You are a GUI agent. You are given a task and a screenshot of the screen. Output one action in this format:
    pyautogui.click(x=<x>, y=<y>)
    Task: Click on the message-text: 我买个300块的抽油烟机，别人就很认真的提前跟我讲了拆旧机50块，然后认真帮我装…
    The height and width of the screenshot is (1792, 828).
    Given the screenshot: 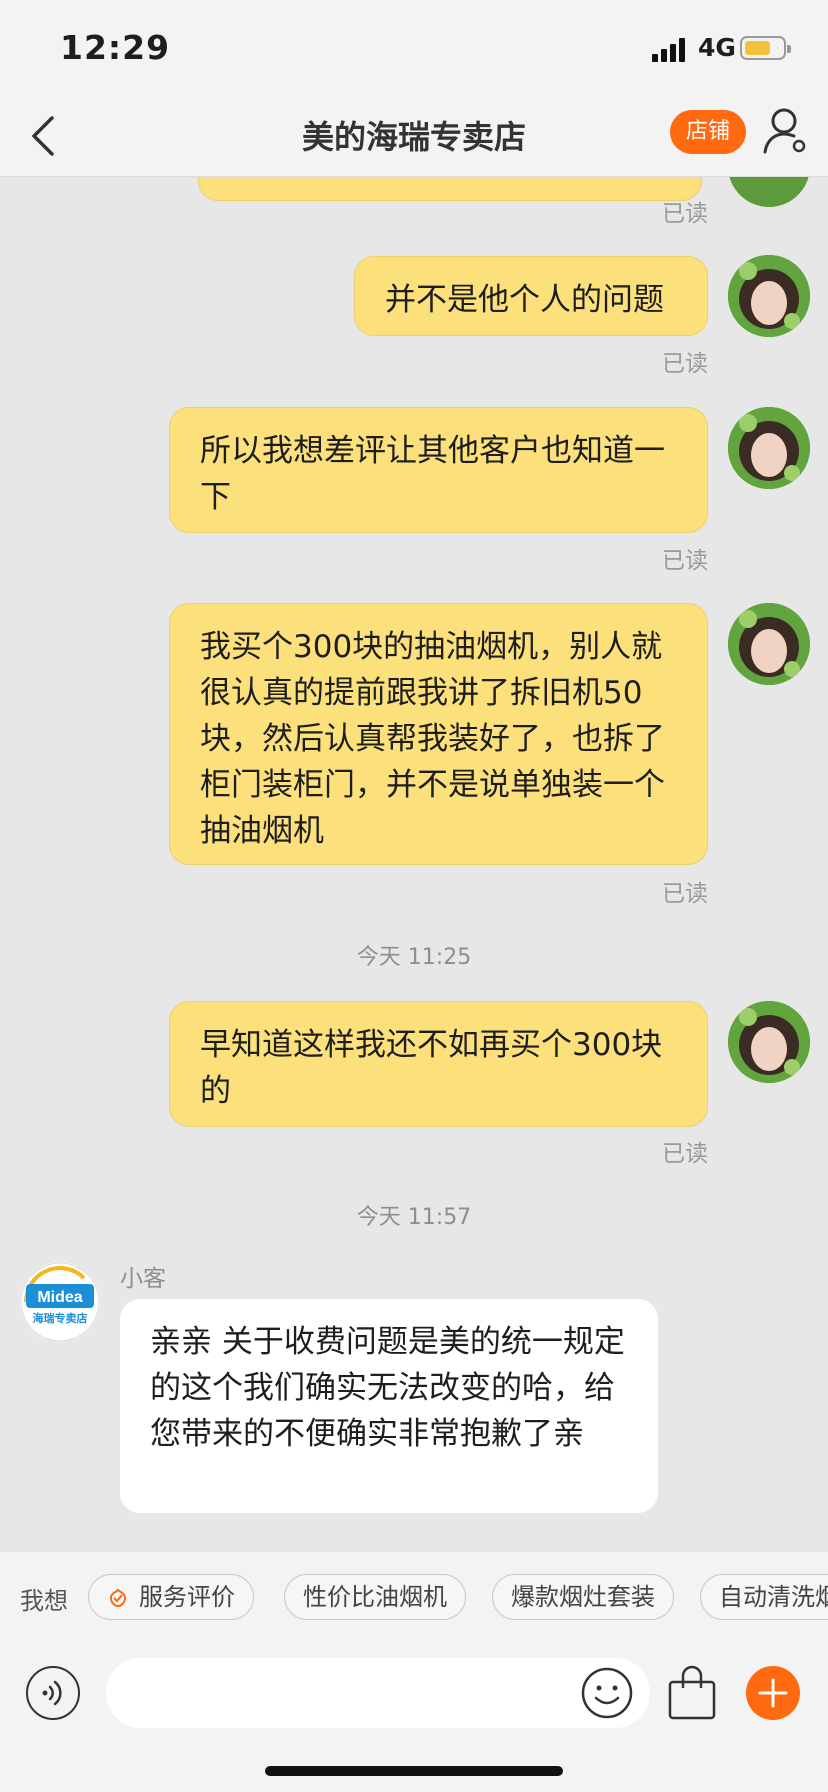 What is the action you would take?
    pyautogui.click(x=432, y=739)
    